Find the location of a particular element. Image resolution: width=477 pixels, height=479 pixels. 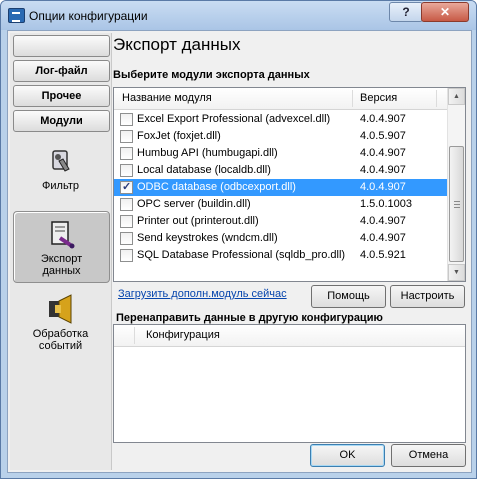

scroll-thumb is located at coordinates (456, 204).